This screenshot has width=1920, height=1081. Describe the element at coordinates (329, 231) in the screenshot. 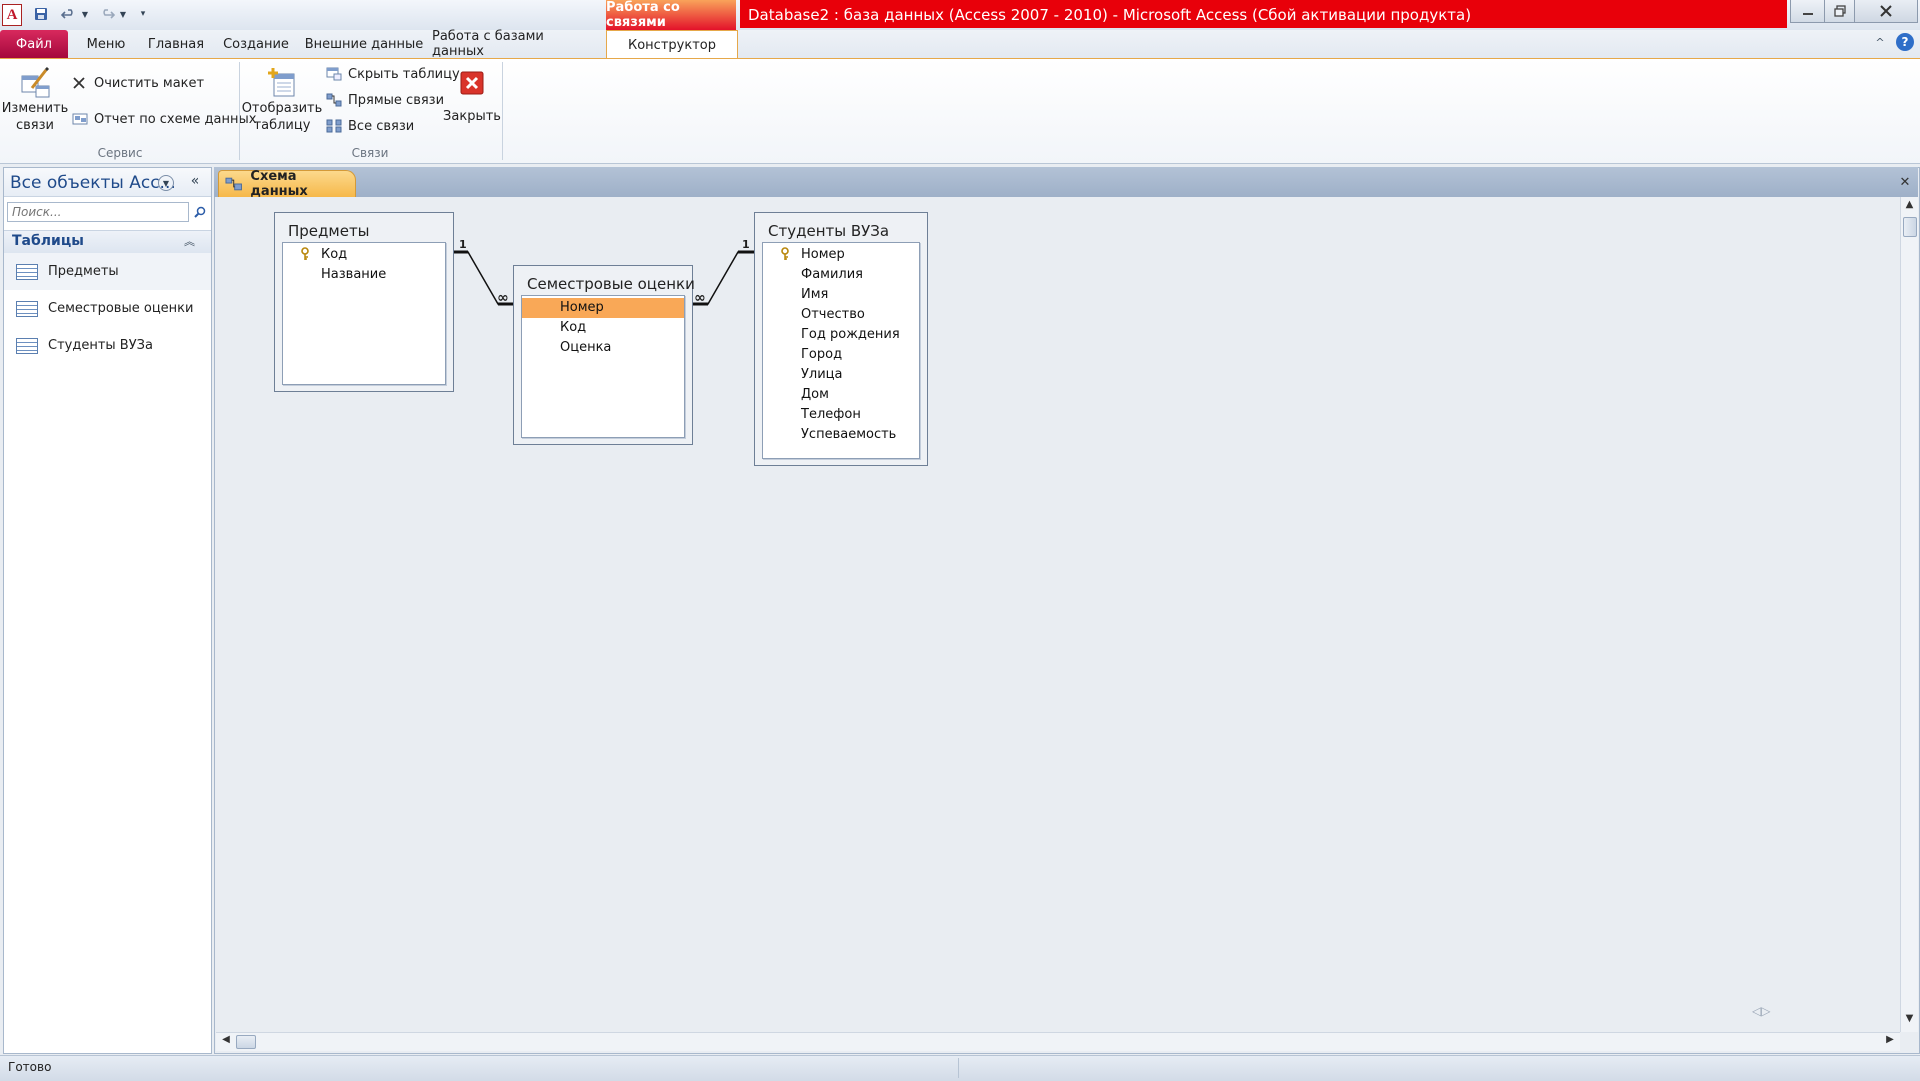

I see `table-title: Предметы` at that location.